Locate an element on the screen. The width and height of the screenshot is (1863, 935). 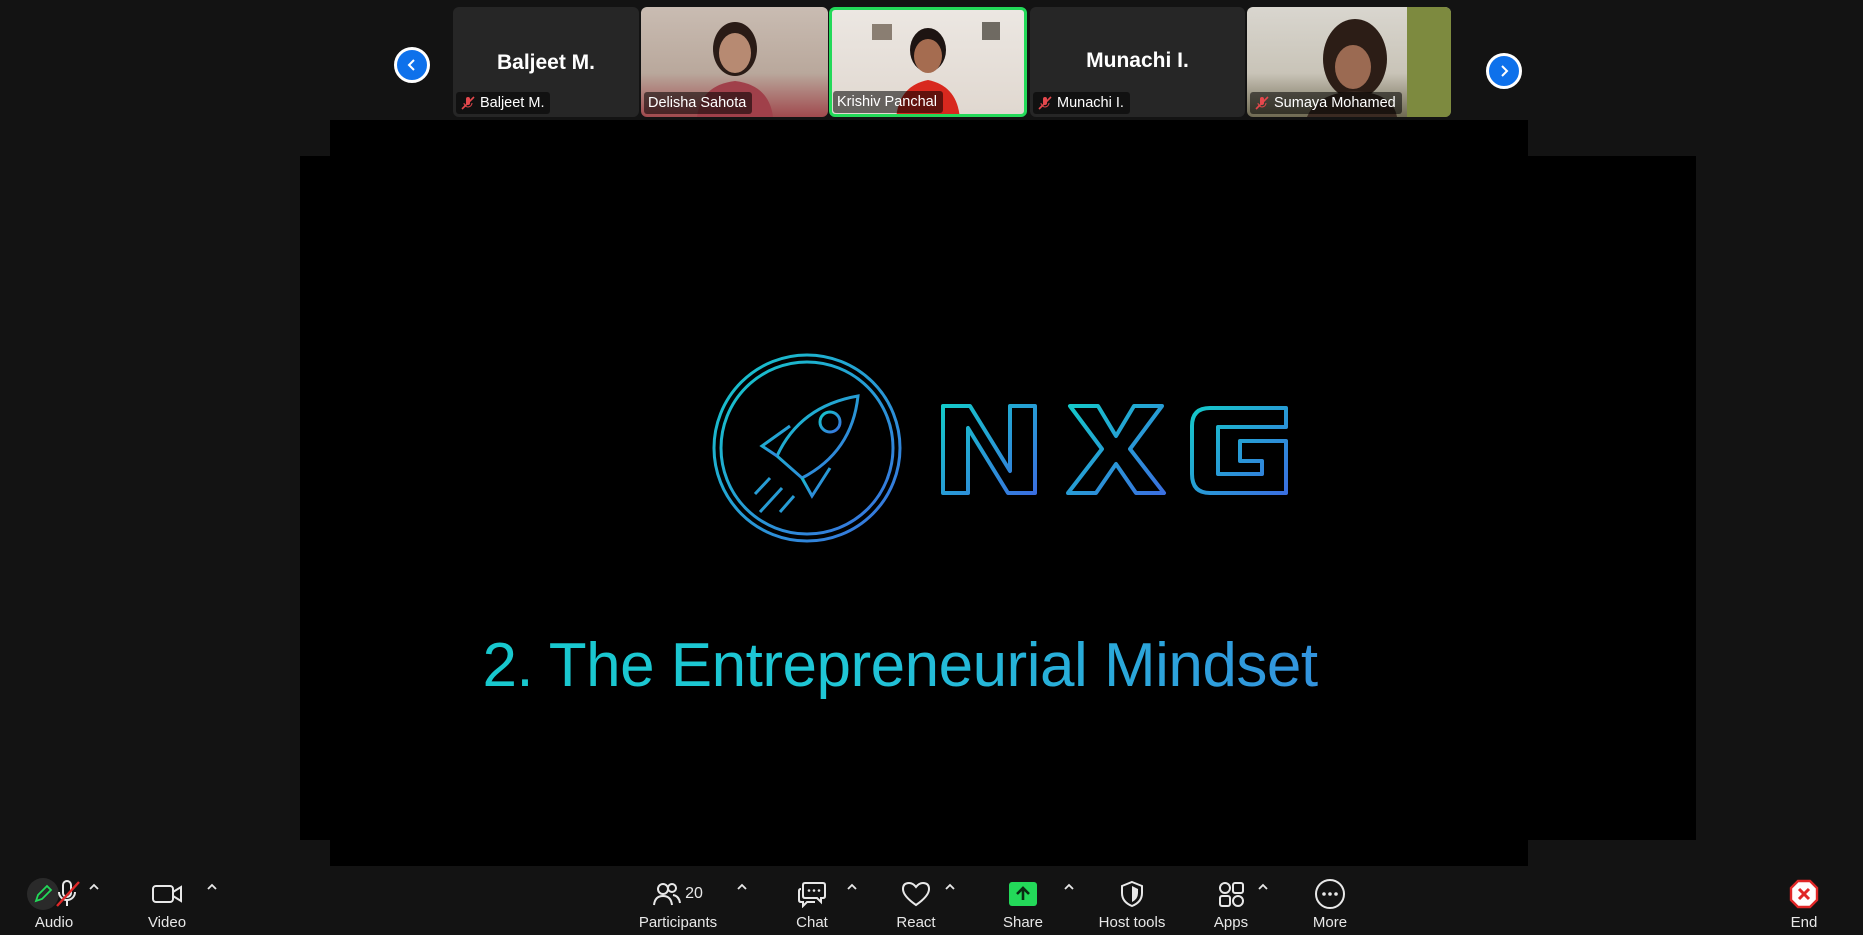
chevron-right-icon is located at coordinates (1505, 71).